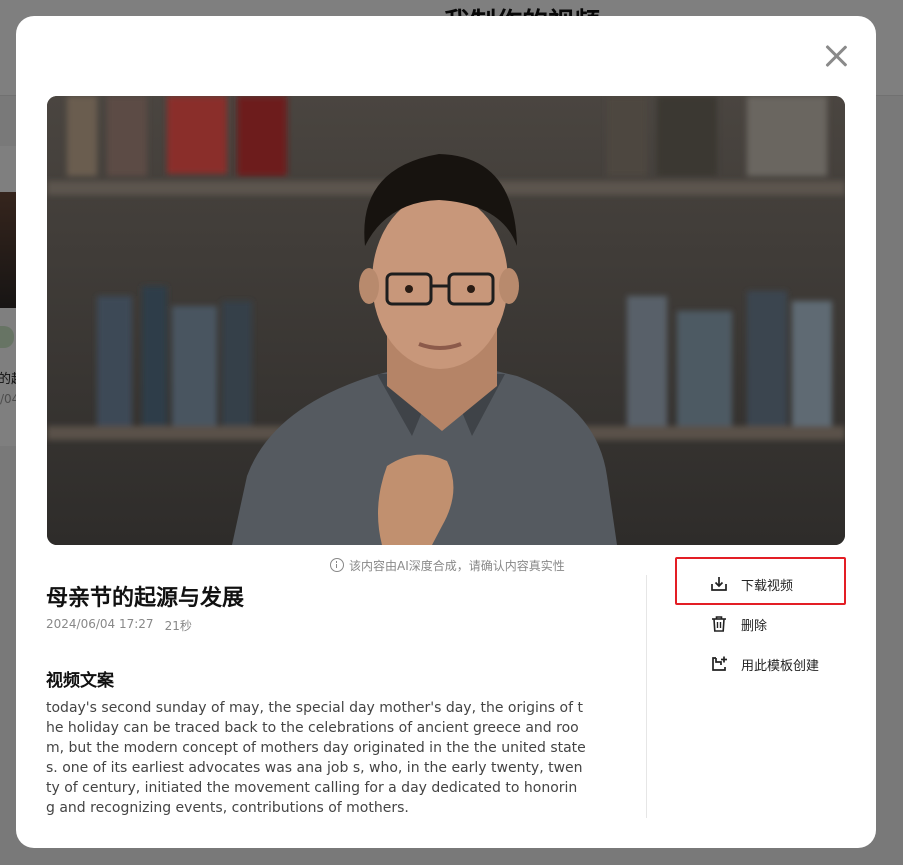 The width and height of the screenshot is (903, 865). I want to click on video-meta: 2024/06/04 17:27 21秒, so click(119, 625).